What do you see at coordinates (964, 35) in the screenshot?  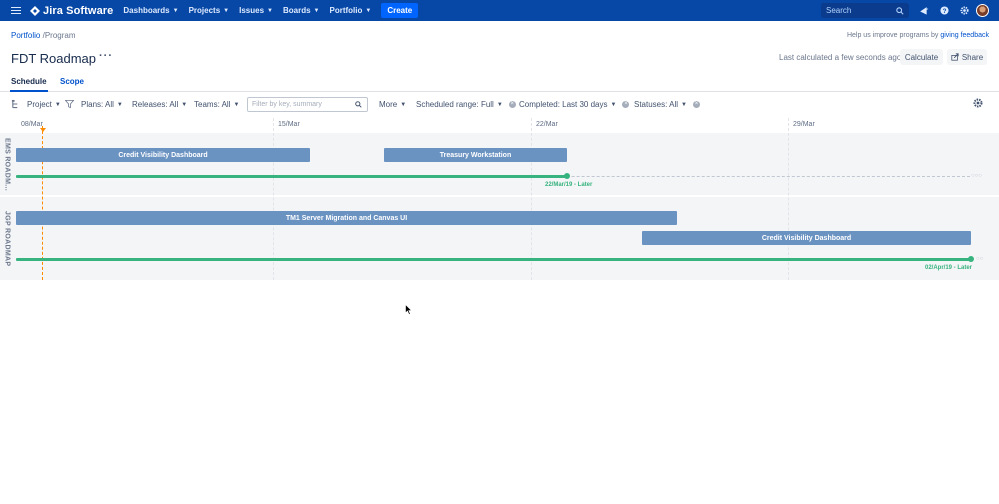 I see `giving-feedback-link: giving feedback` at bounding box center [964, 35].